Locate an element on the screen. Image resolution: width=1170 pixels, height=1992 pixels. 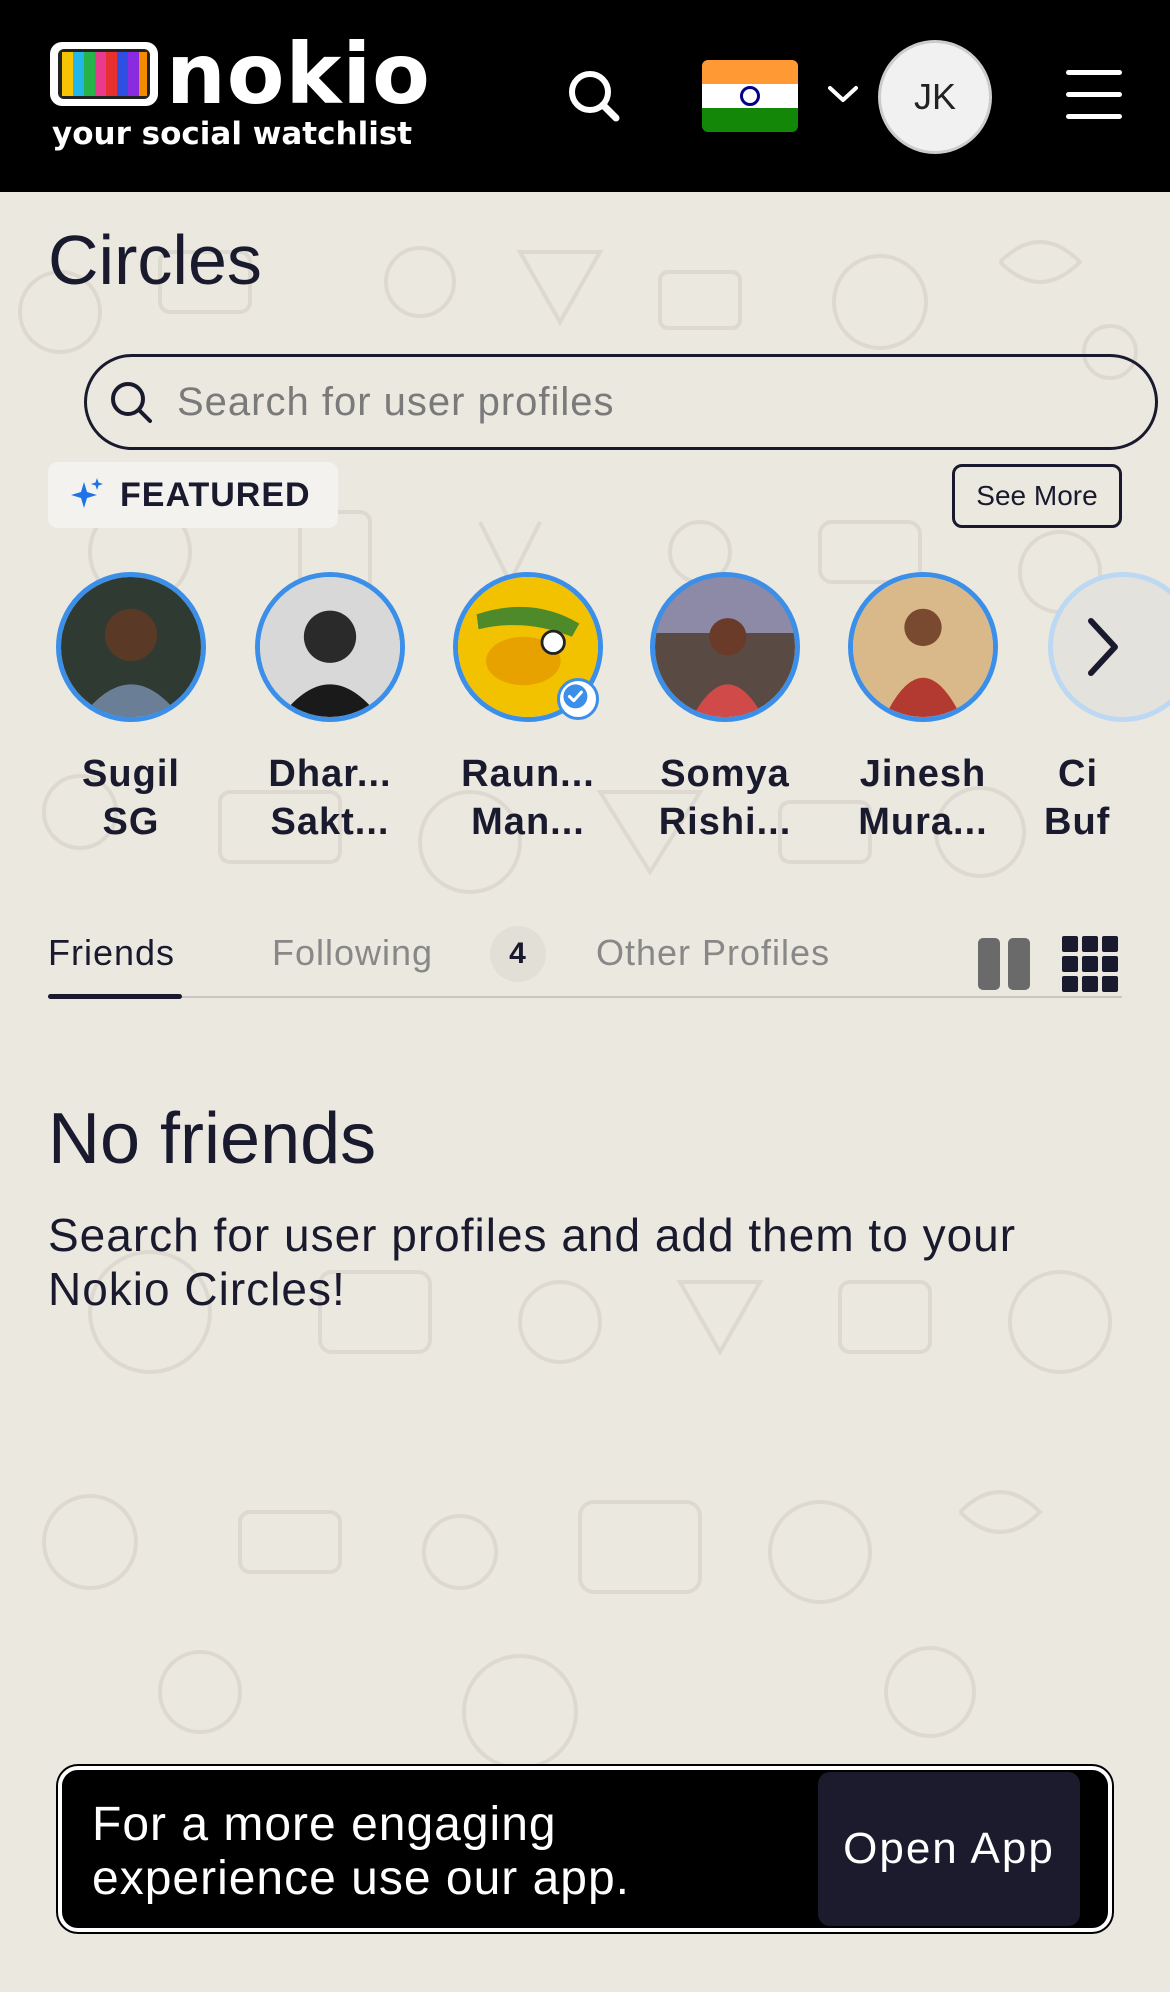
profile-name-line1: Somya is located at coordinates (725, 774).